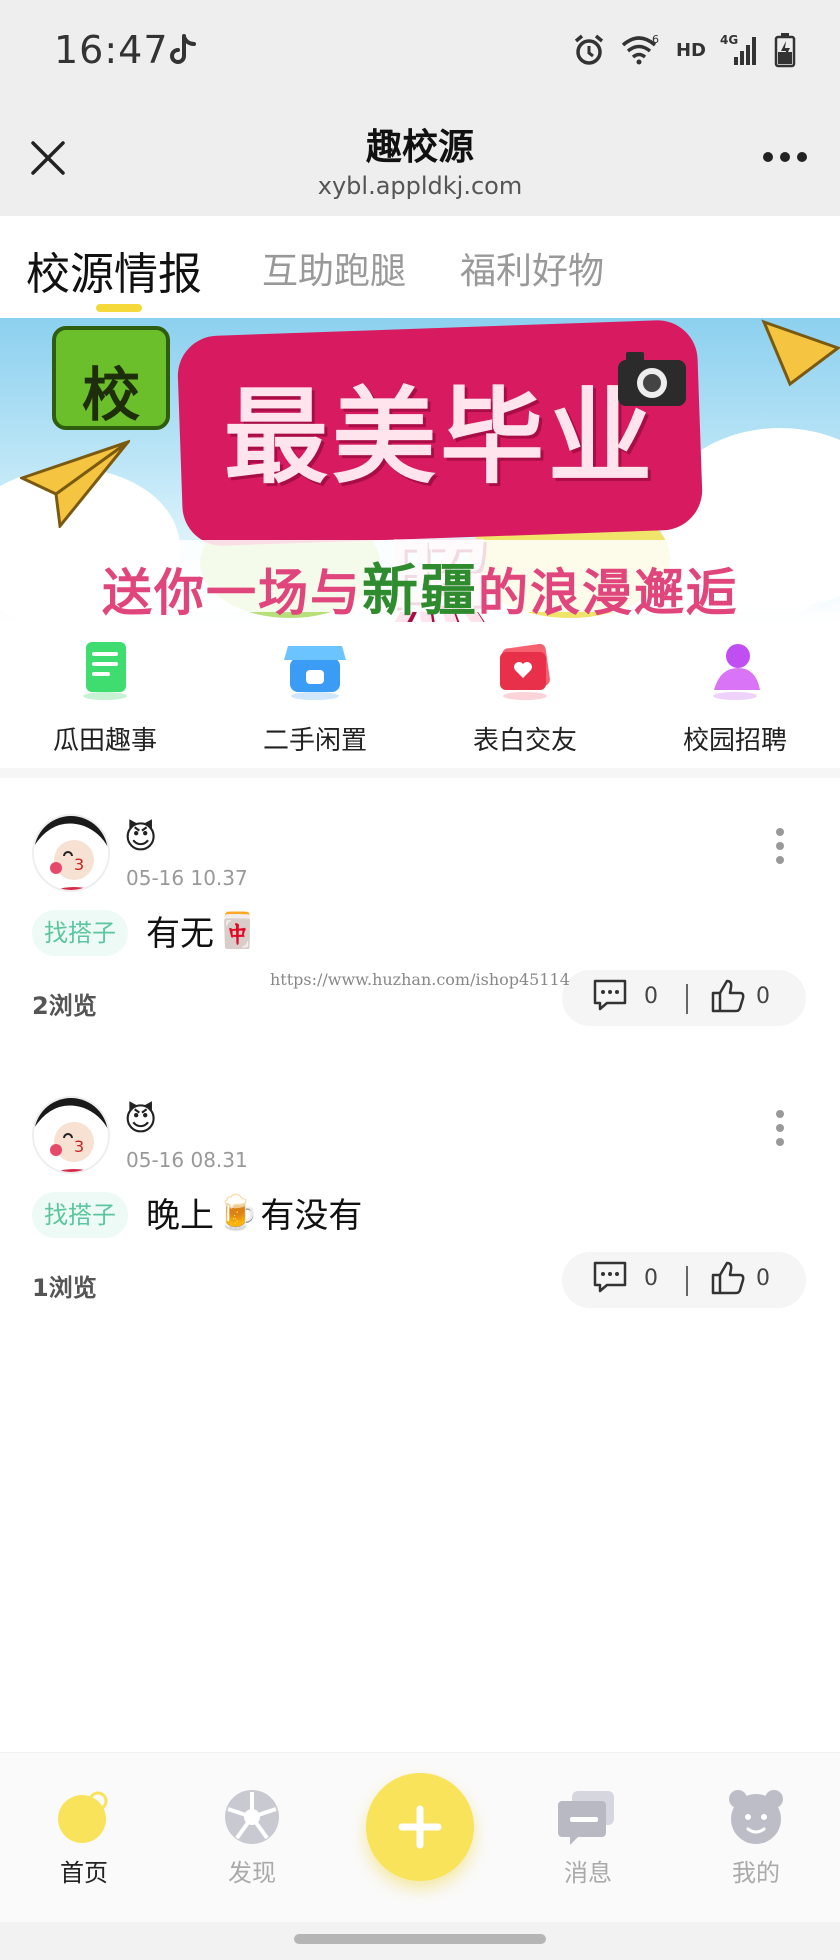 The image size is (840, 1960). I want to click on menu-label: 校园招聘, so click(734, 741).